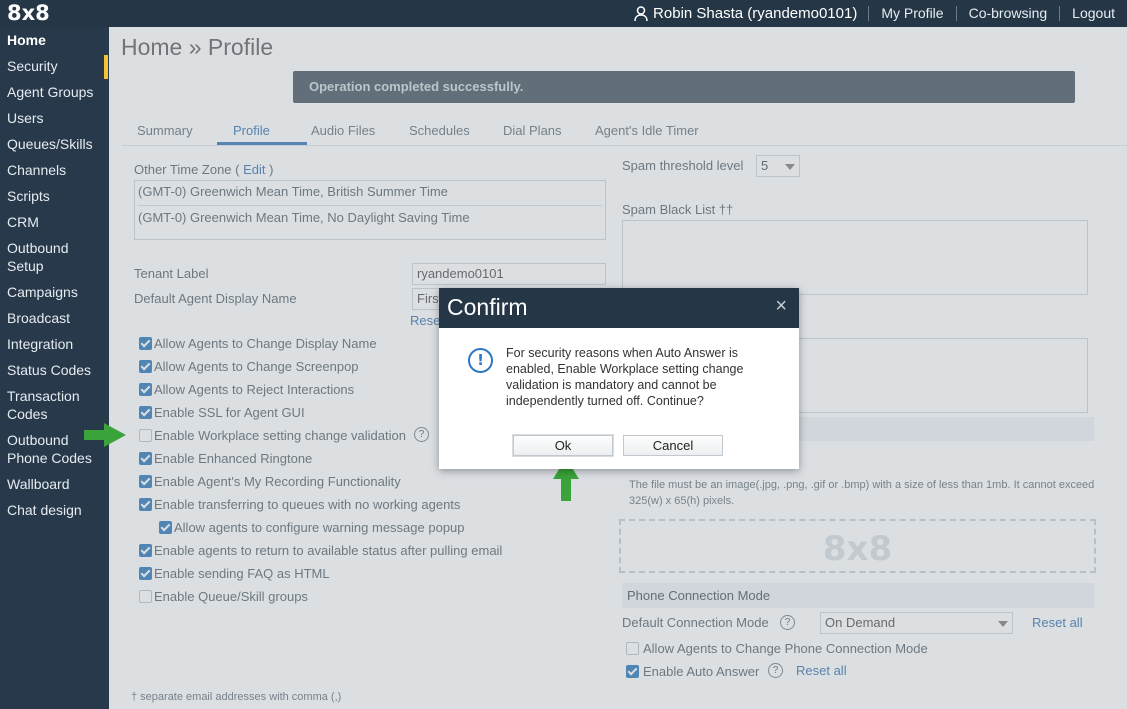 This screenshot has width=1127, height=709. What do you see at coordinates (26, 40) in the screenshot?
I see `sidebar-item-home: Home` at bounding box center [26, 40].